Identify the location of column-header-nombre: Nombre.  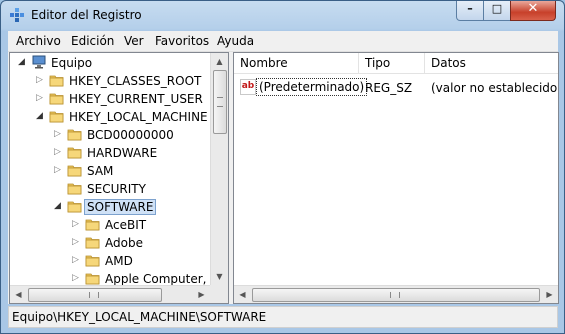
(296, 63).